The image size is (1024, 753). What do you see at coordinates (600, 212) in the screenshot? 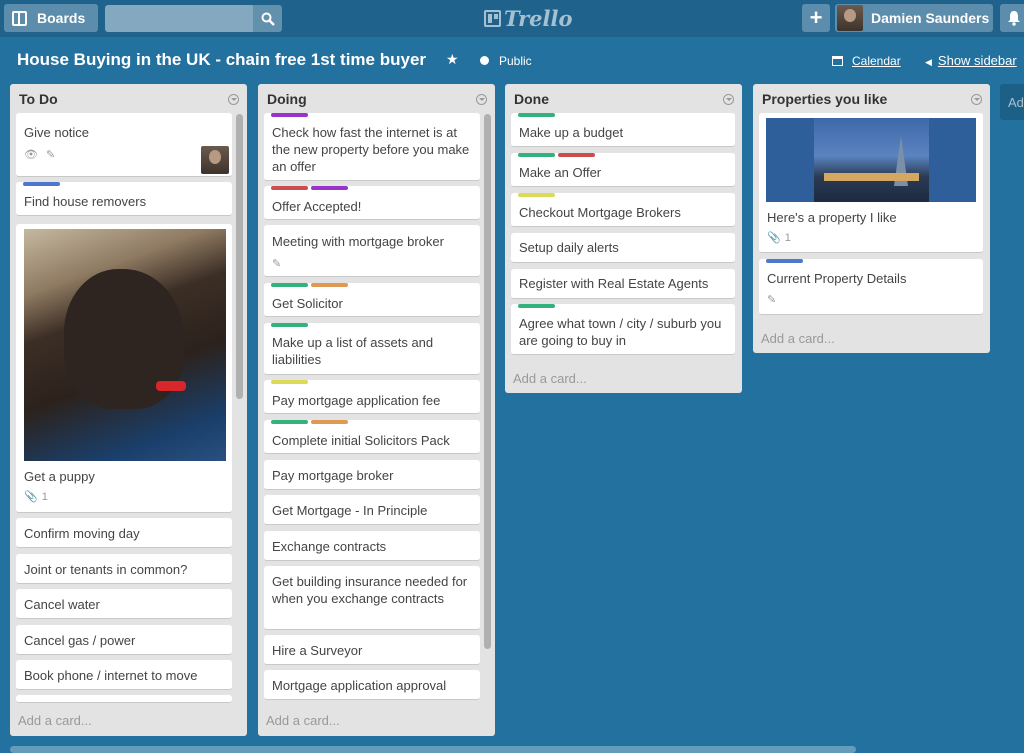
I see `card-title: Checkout Mortgage Brokers` at bounding box center [600, 212].